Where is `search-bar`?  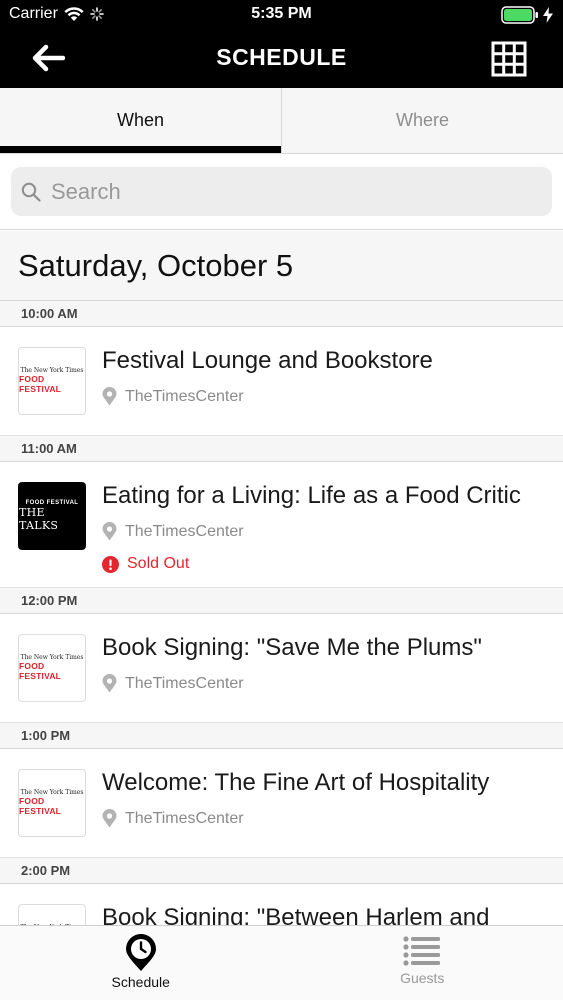 search-bar is located at coordinates (281, 191).